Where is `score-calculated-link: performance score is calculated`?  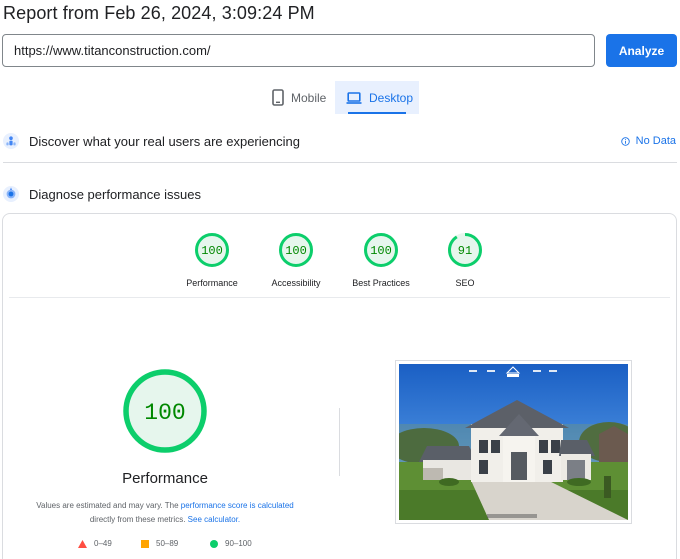
score-calculated-link: performance score is calculated is located at coordinates (237, 505).